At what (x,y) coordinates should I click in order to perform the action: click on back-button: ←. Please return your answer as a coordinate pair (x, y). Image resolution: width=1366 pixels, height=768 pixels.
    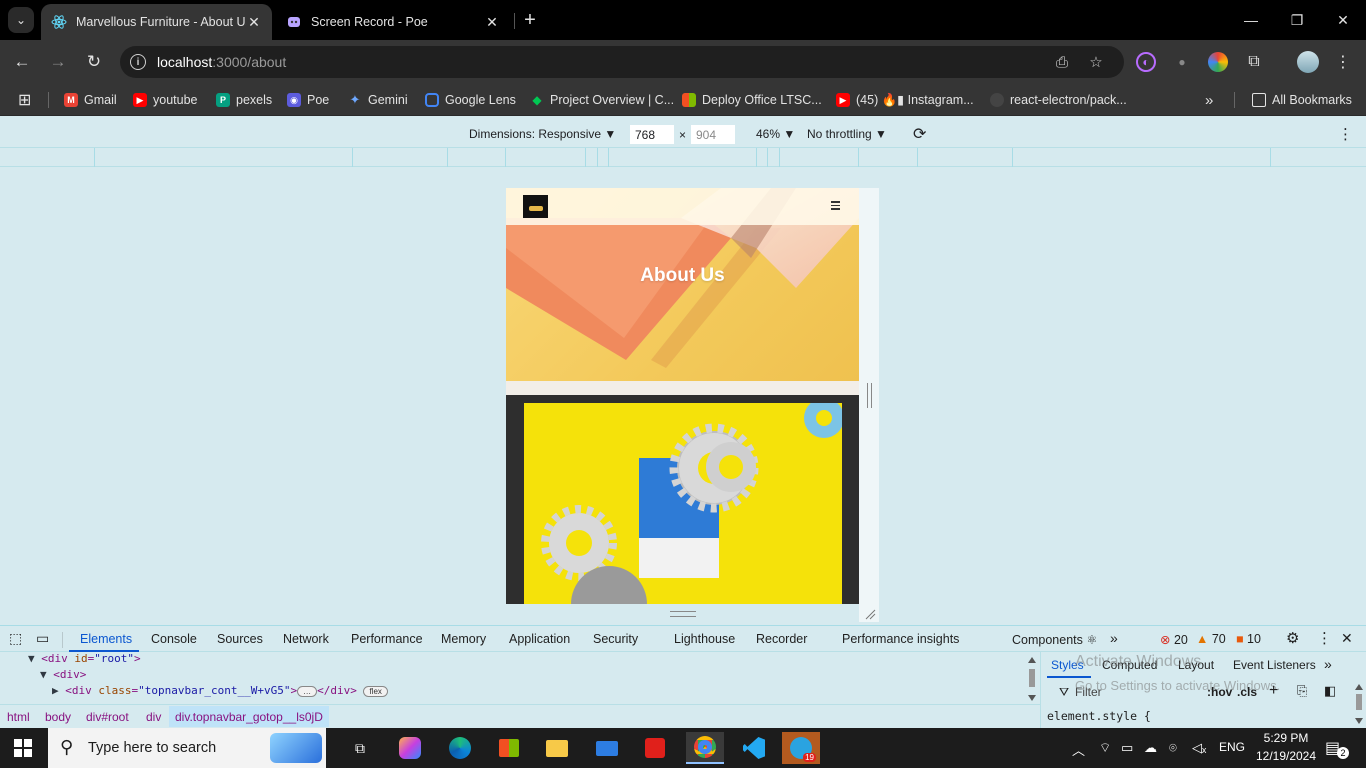
    Looking at the image, I should click on (22, 62).